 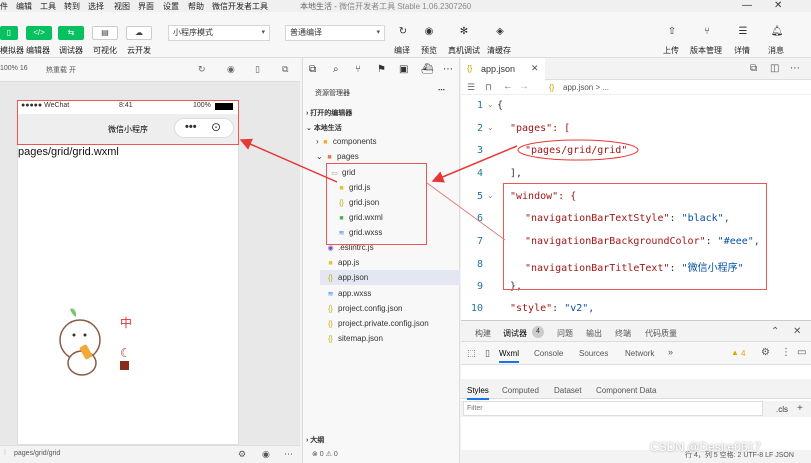 I want to click on dock-icon: ▭, so click(x=801, y=352).